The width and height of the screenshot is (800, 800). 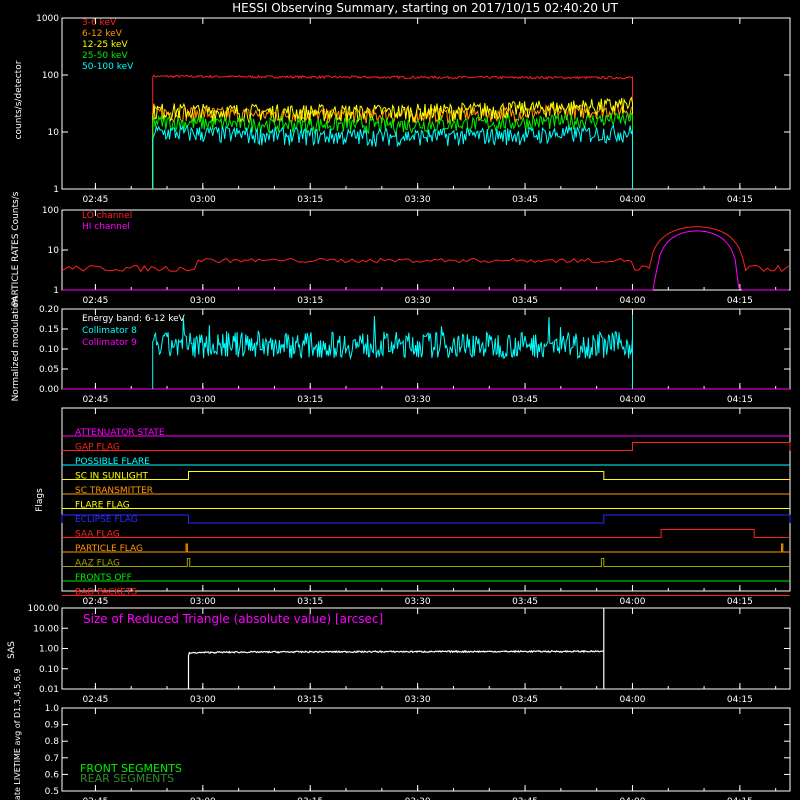 What do you see at coordinates (40, 500) in the screenshot?
I see `flags-ylabel: Flags` at bounding box center [40, 500].